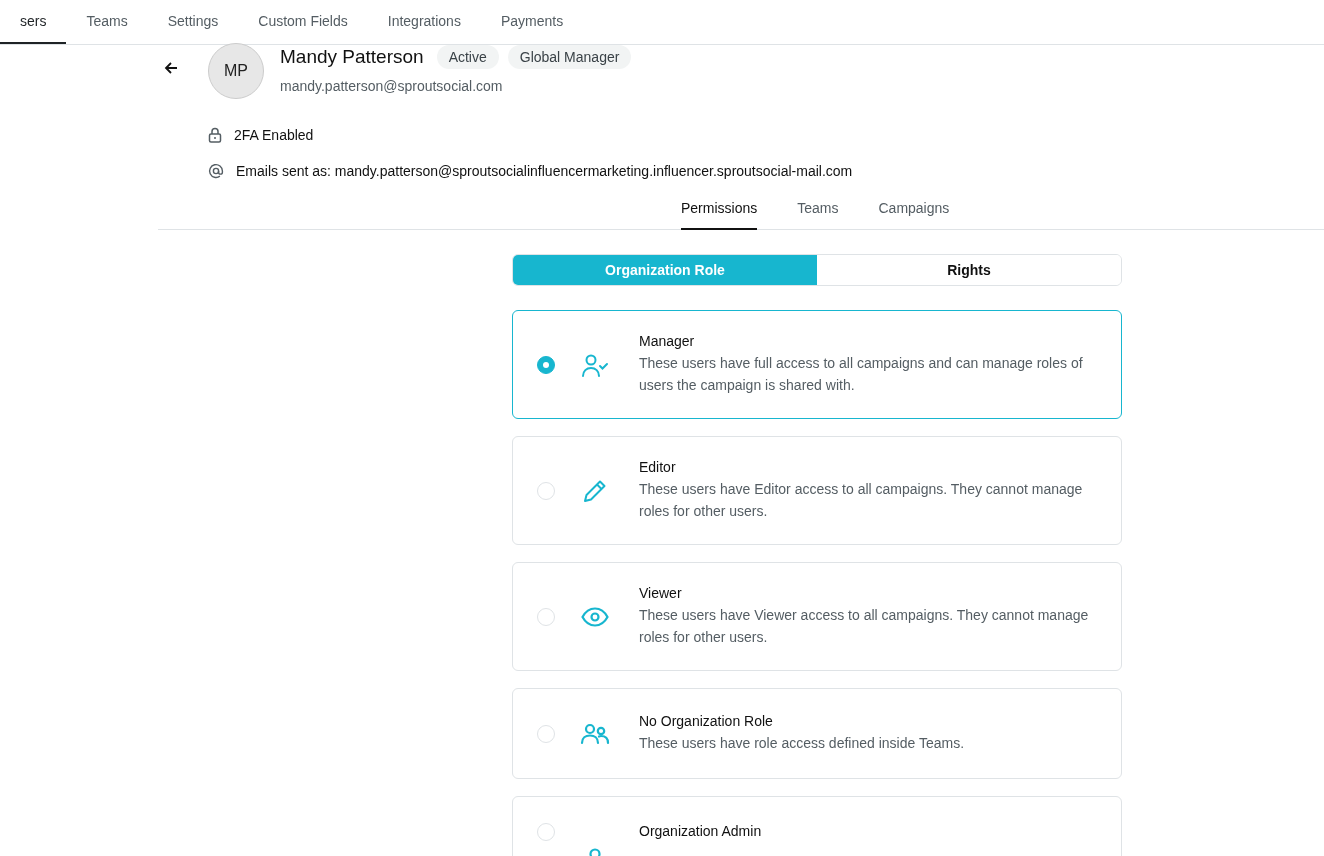 The height and width of the screenshot is (856, 1324). Describe the element at coordinates (532, 22) in the screenshot. I see `nav-tab: Payments` at that location.